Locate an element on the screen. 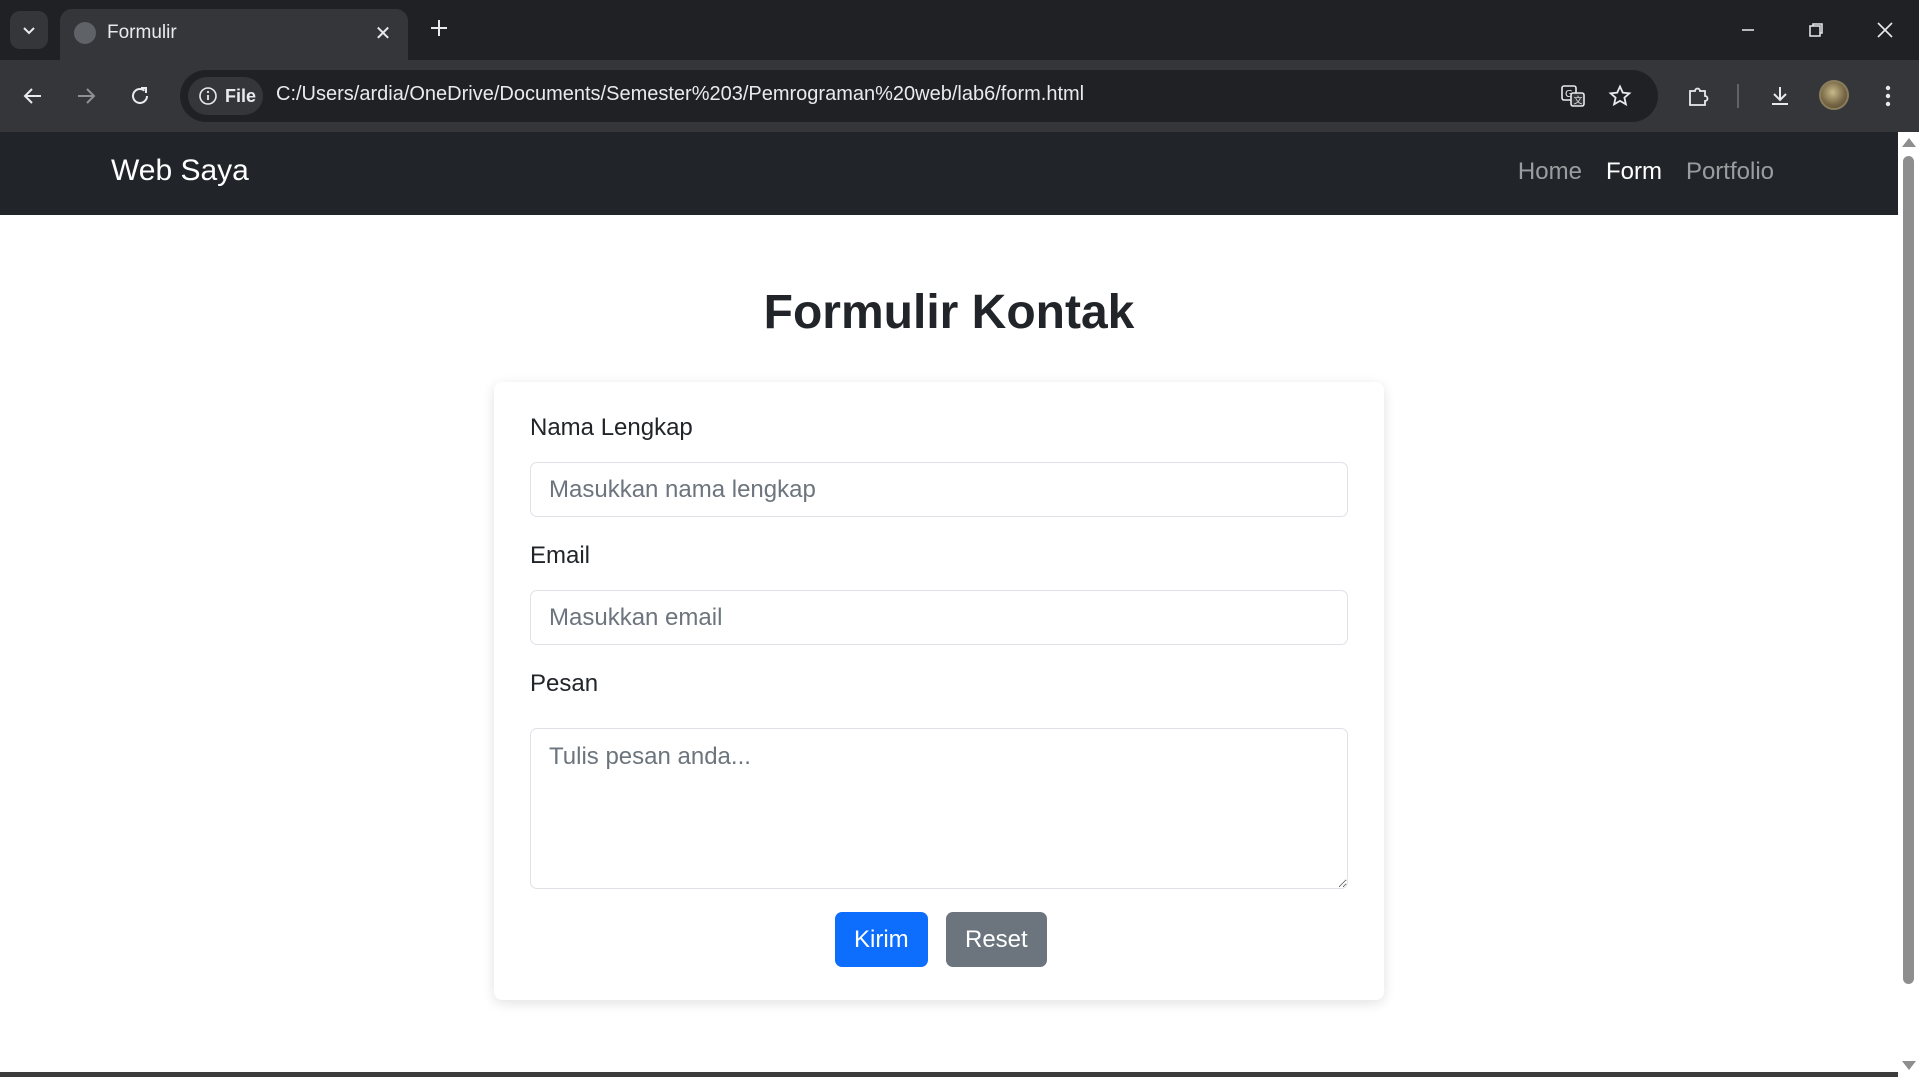 The height and width of the screenshot is (1077, 1919). browser-tab: Formulir ✕ is located at coordinates (234, 34).